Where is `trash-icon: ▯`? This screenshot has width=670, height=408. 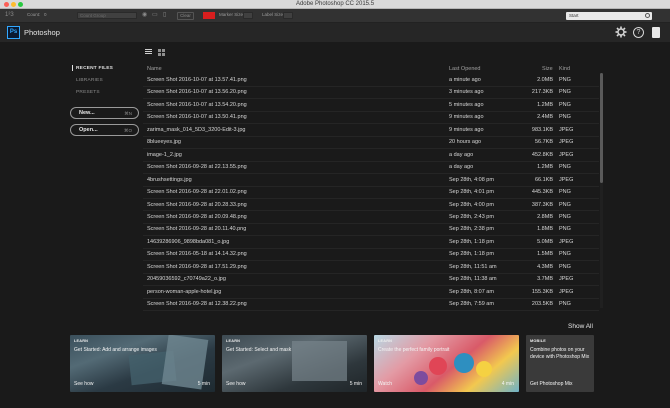 trash-icon: ▯ is located at coordinates (164, 15).